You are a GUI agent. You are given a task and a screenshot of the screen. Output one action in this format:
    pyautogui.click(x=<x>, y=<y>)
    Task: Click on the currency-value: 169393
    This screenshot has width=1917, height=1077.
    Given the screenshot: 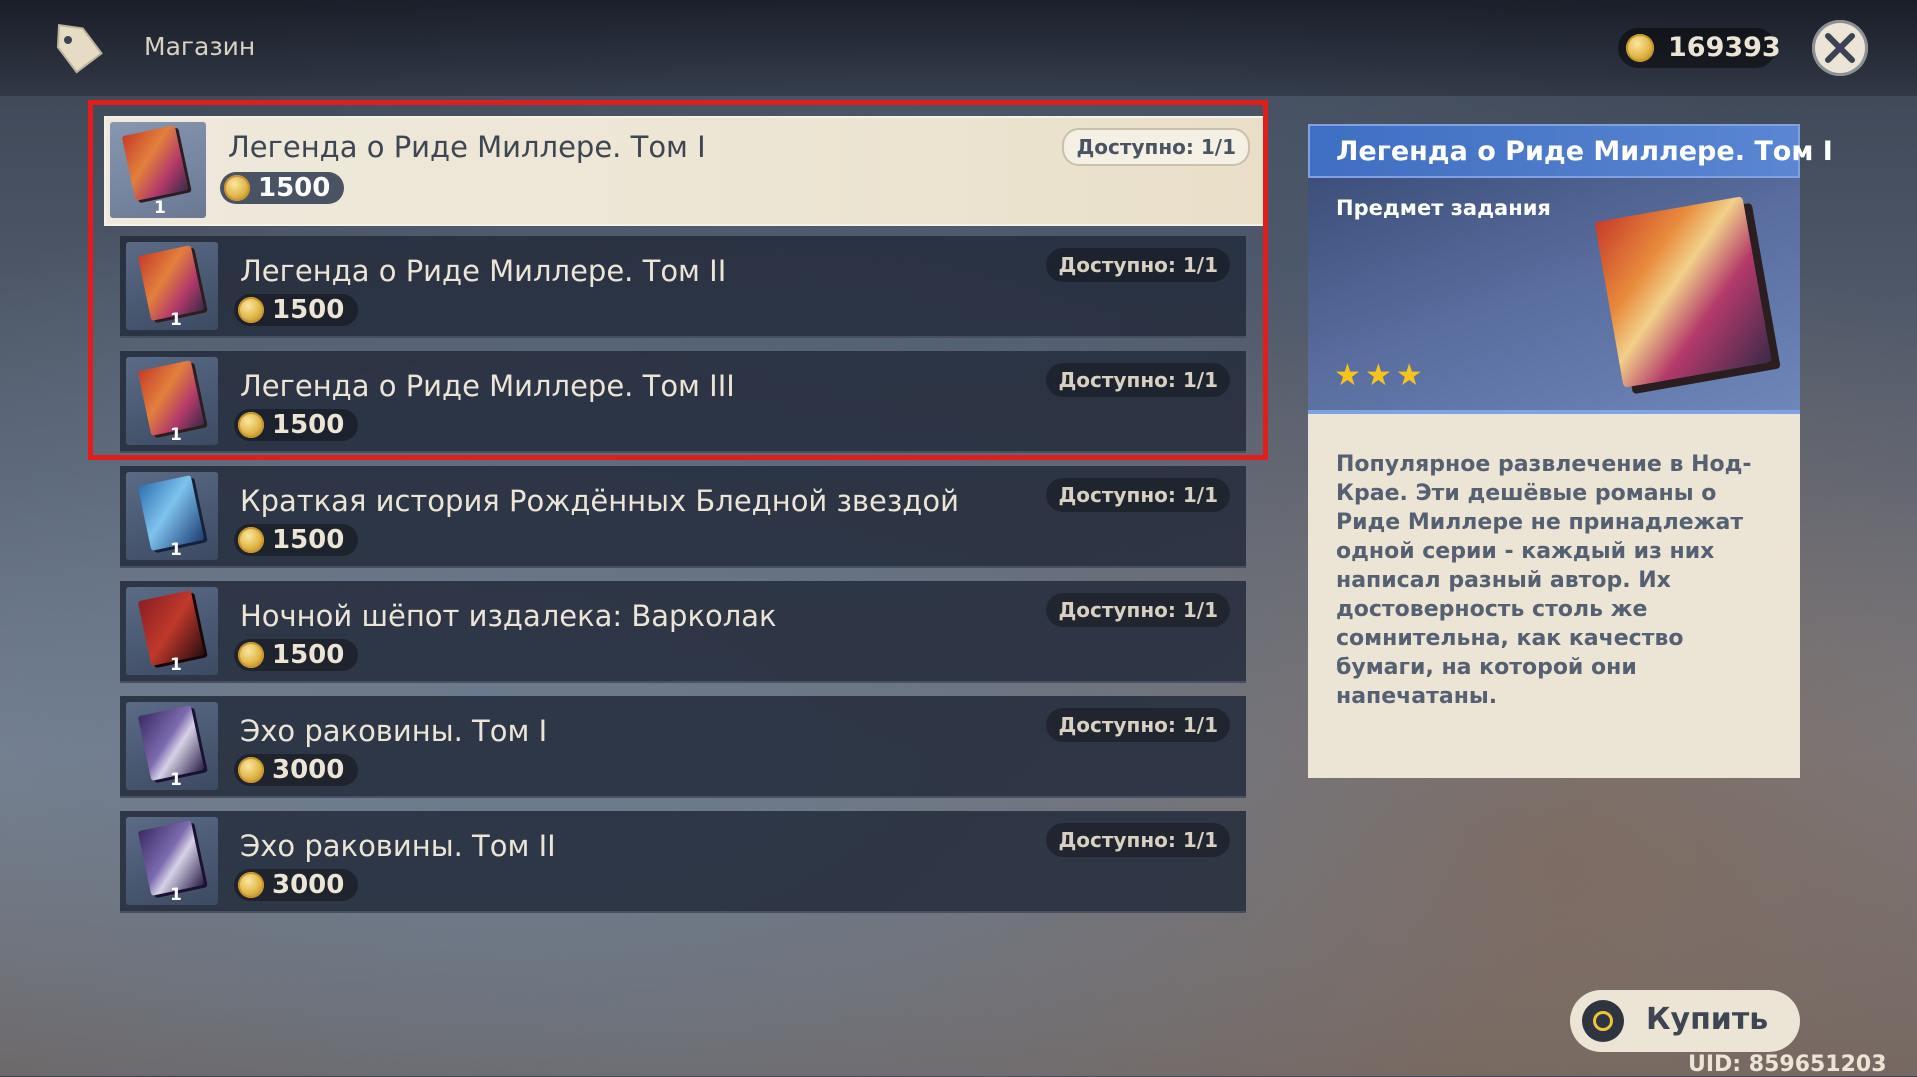 What is the action you would take?
    pyautogui.click(x=1724, y=47)
    